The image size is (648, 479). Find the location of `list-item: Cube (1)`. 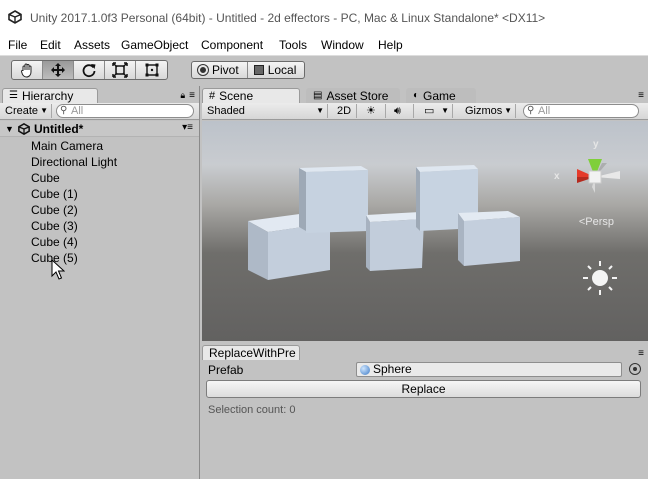

list-item: Cube (1) is located at coordinates (54, 194).